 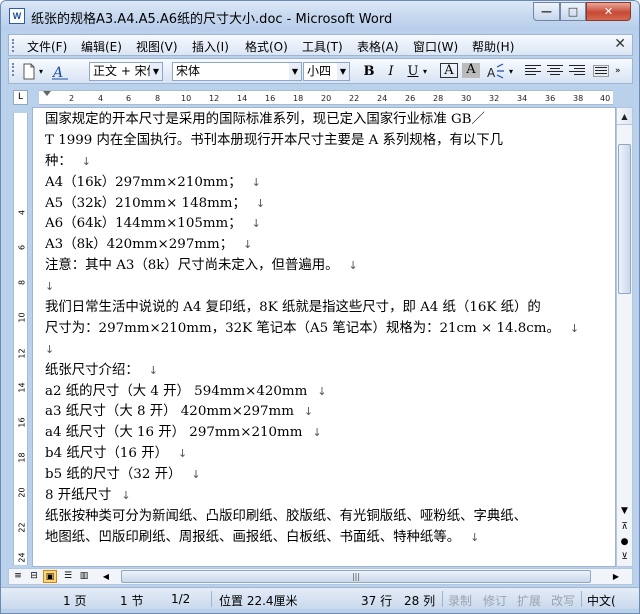 What do you see at coordinates (47, 46) in the screenshot?
I see `menu-file: 文件(F)` at bounding box center [47, 46].